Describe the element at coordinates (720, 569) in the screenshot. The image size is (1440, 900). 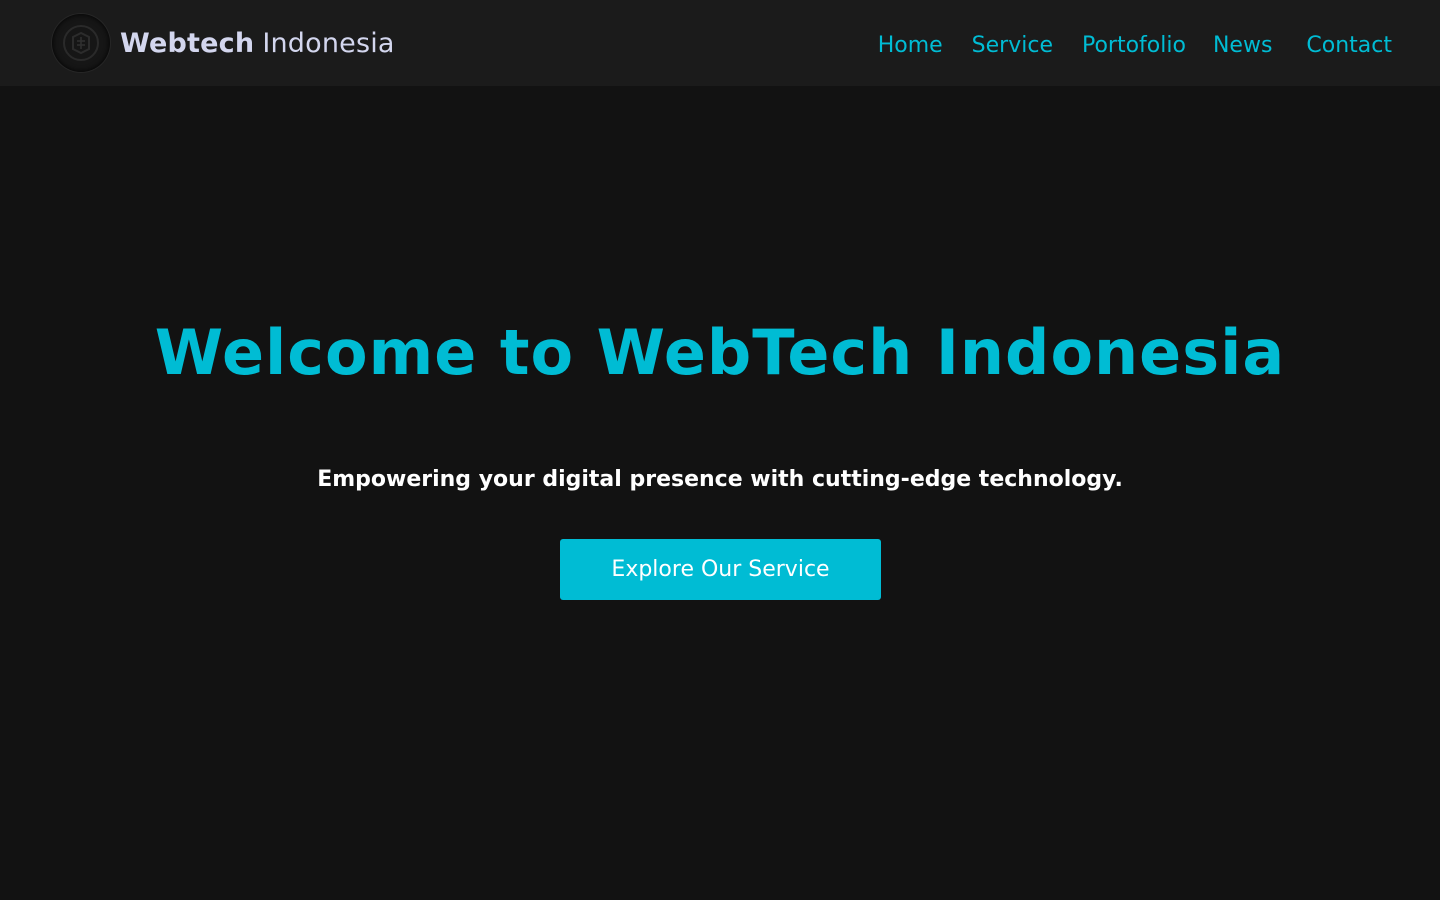
I see `explore-service-button: Explore Our Service` at that location.